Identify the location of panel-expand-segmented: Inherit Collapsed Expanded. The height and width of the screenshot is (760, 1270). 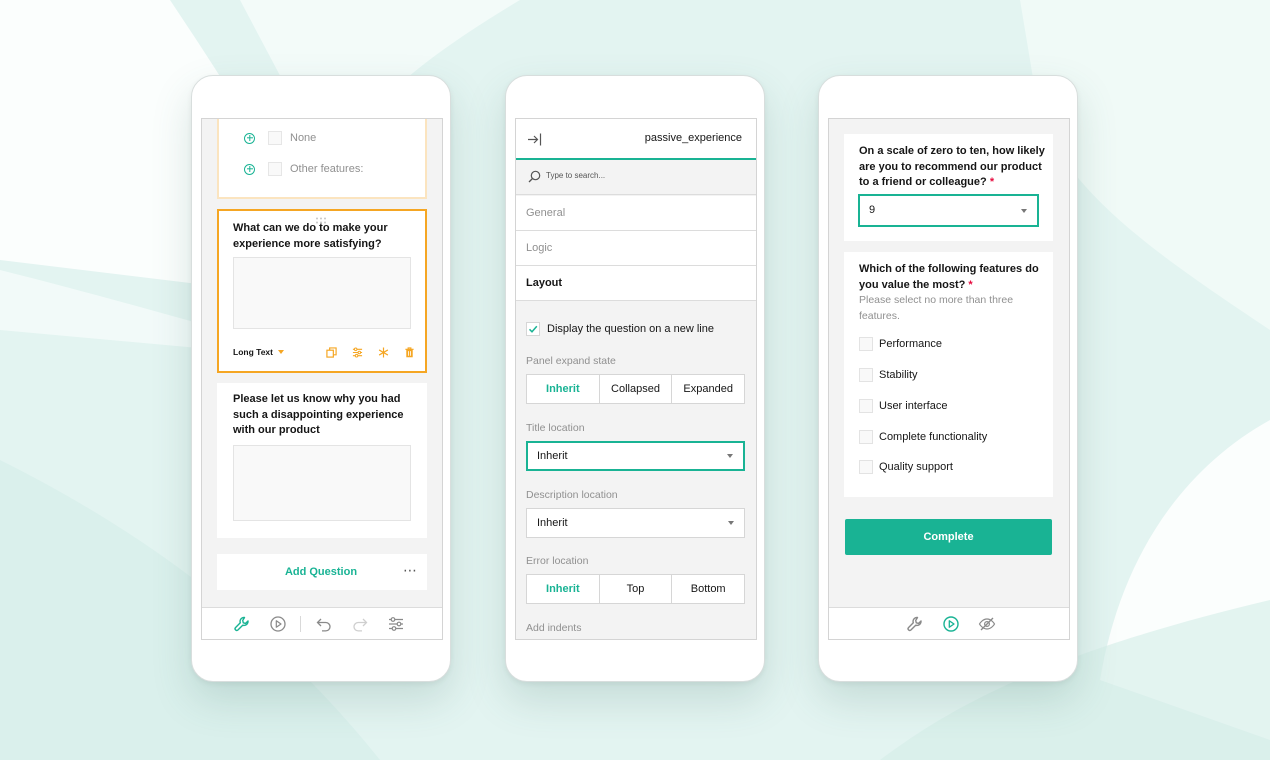
(635, 389).